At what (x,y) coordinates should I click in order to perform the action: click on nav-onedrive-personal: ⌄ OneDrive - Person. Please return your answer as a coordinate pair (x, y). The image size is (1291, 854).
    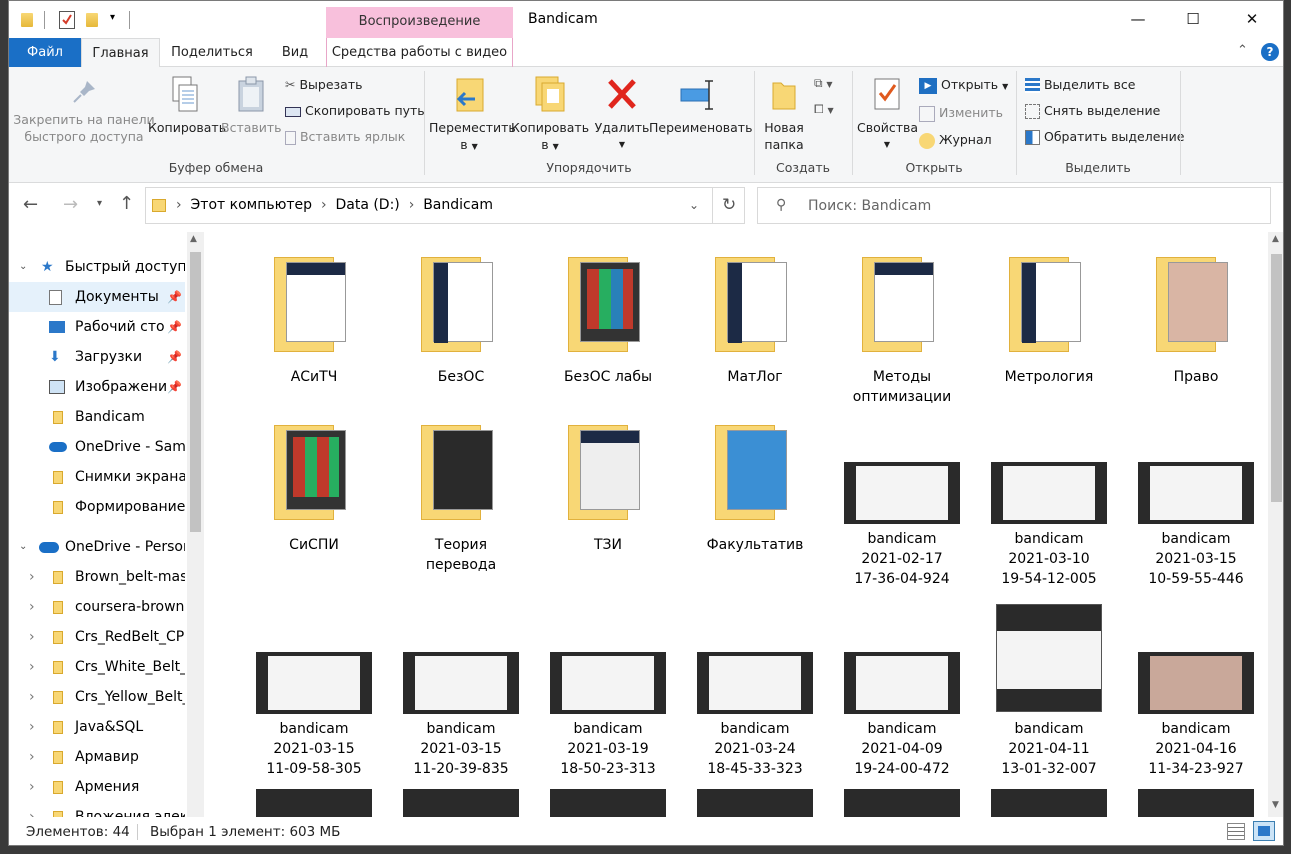
    Looking at the image, I should click on (97, 547).